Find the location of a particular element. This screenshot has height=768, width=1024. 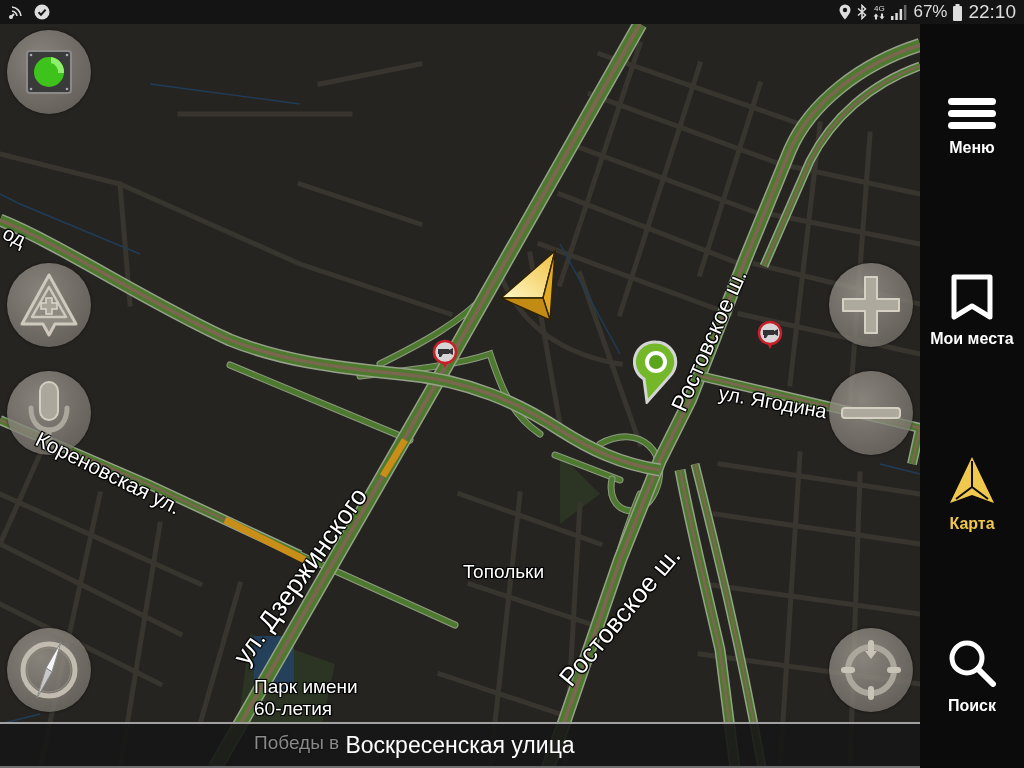

crosshair-icon is located at coordinates (871, 670).